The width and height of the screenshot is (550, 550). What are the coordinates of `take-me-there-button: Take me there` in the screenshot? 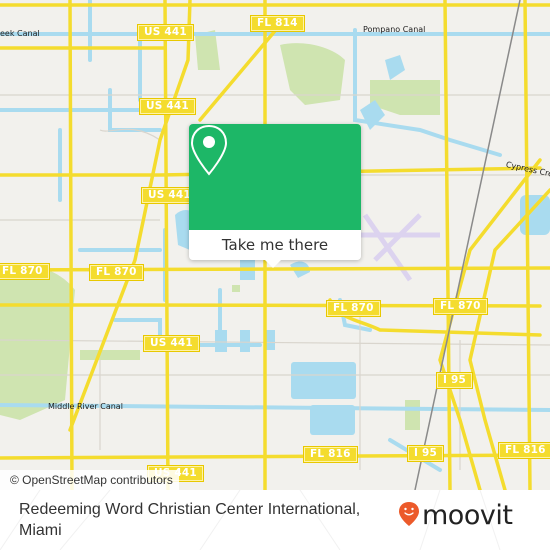 It's located at (275, 245).